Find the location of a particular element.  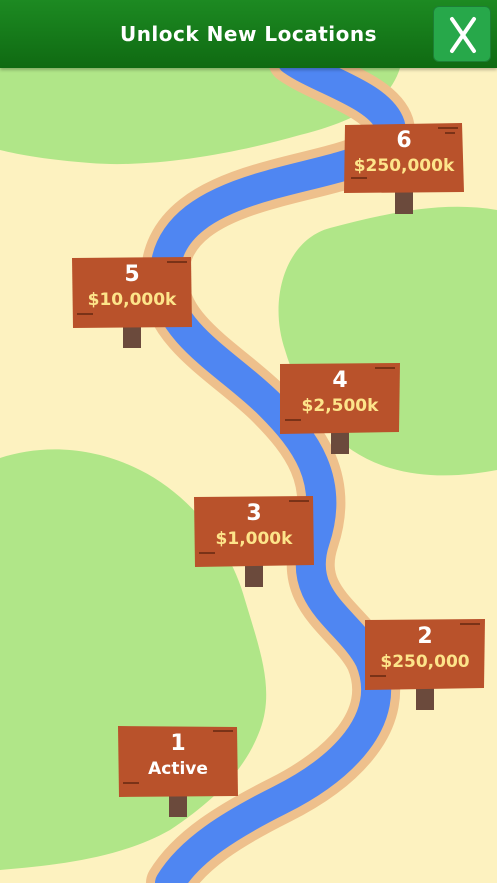

location-sign-2: 2 $250,000 is located at coordinates (425, 665).